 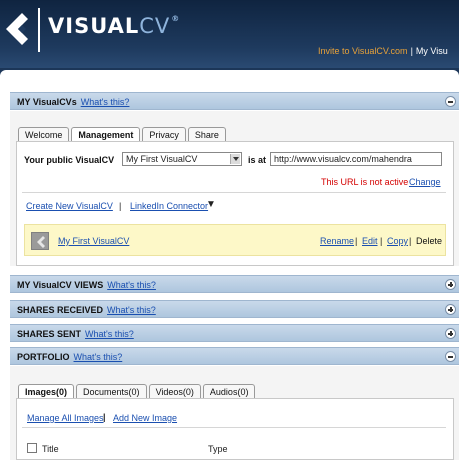 I want to click on public-visualcv-select: My First VisualCV, so click(x=182, y=159).